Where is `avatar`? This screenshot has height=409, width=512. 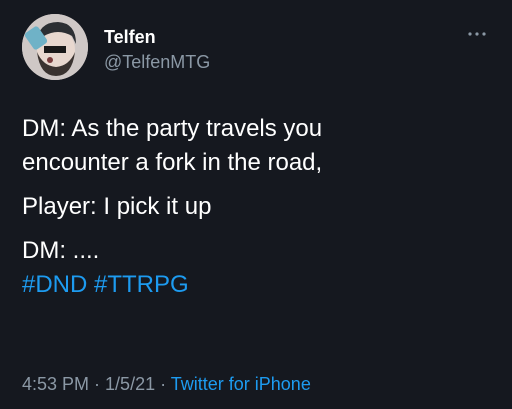 avatar is located at coordinates (55, 47).